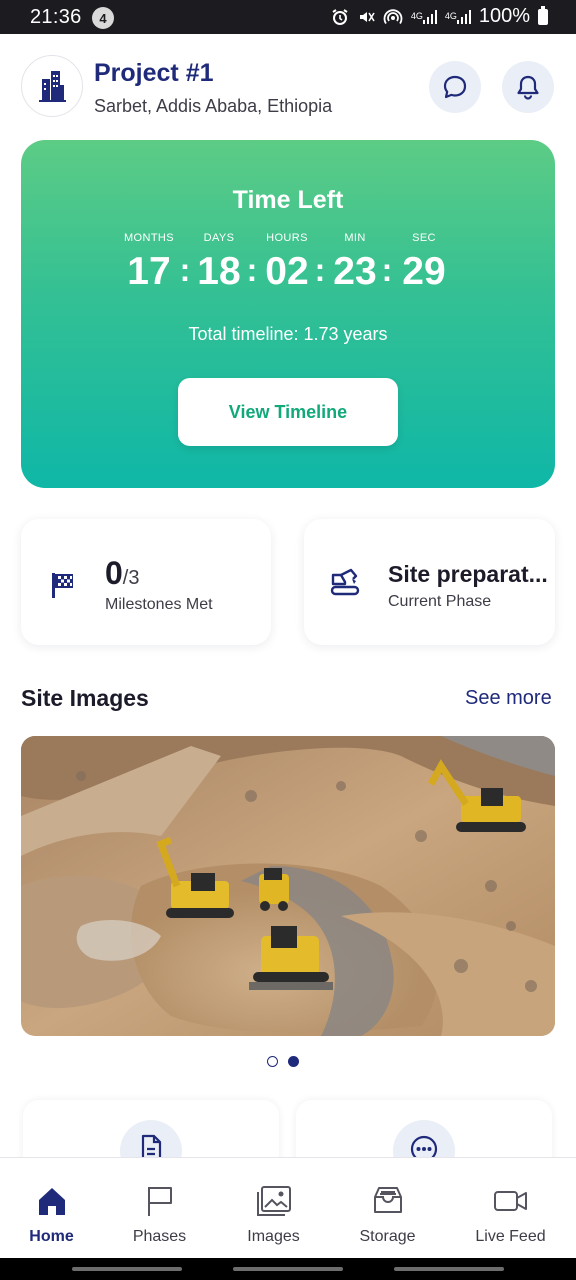 The width and height of the screenshot is (576, 1280). I want to click on months-value: 17, so click(149, 271).